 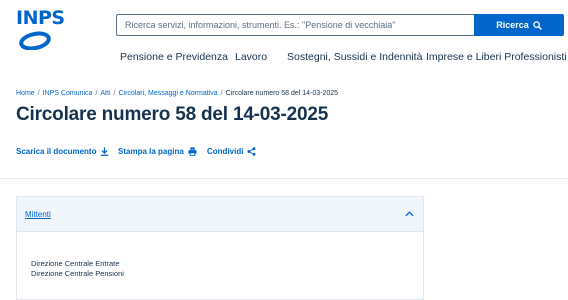 I want to click on page-title: Circolare numero 58 del 14-03-2025, so click(x=172, y=114).